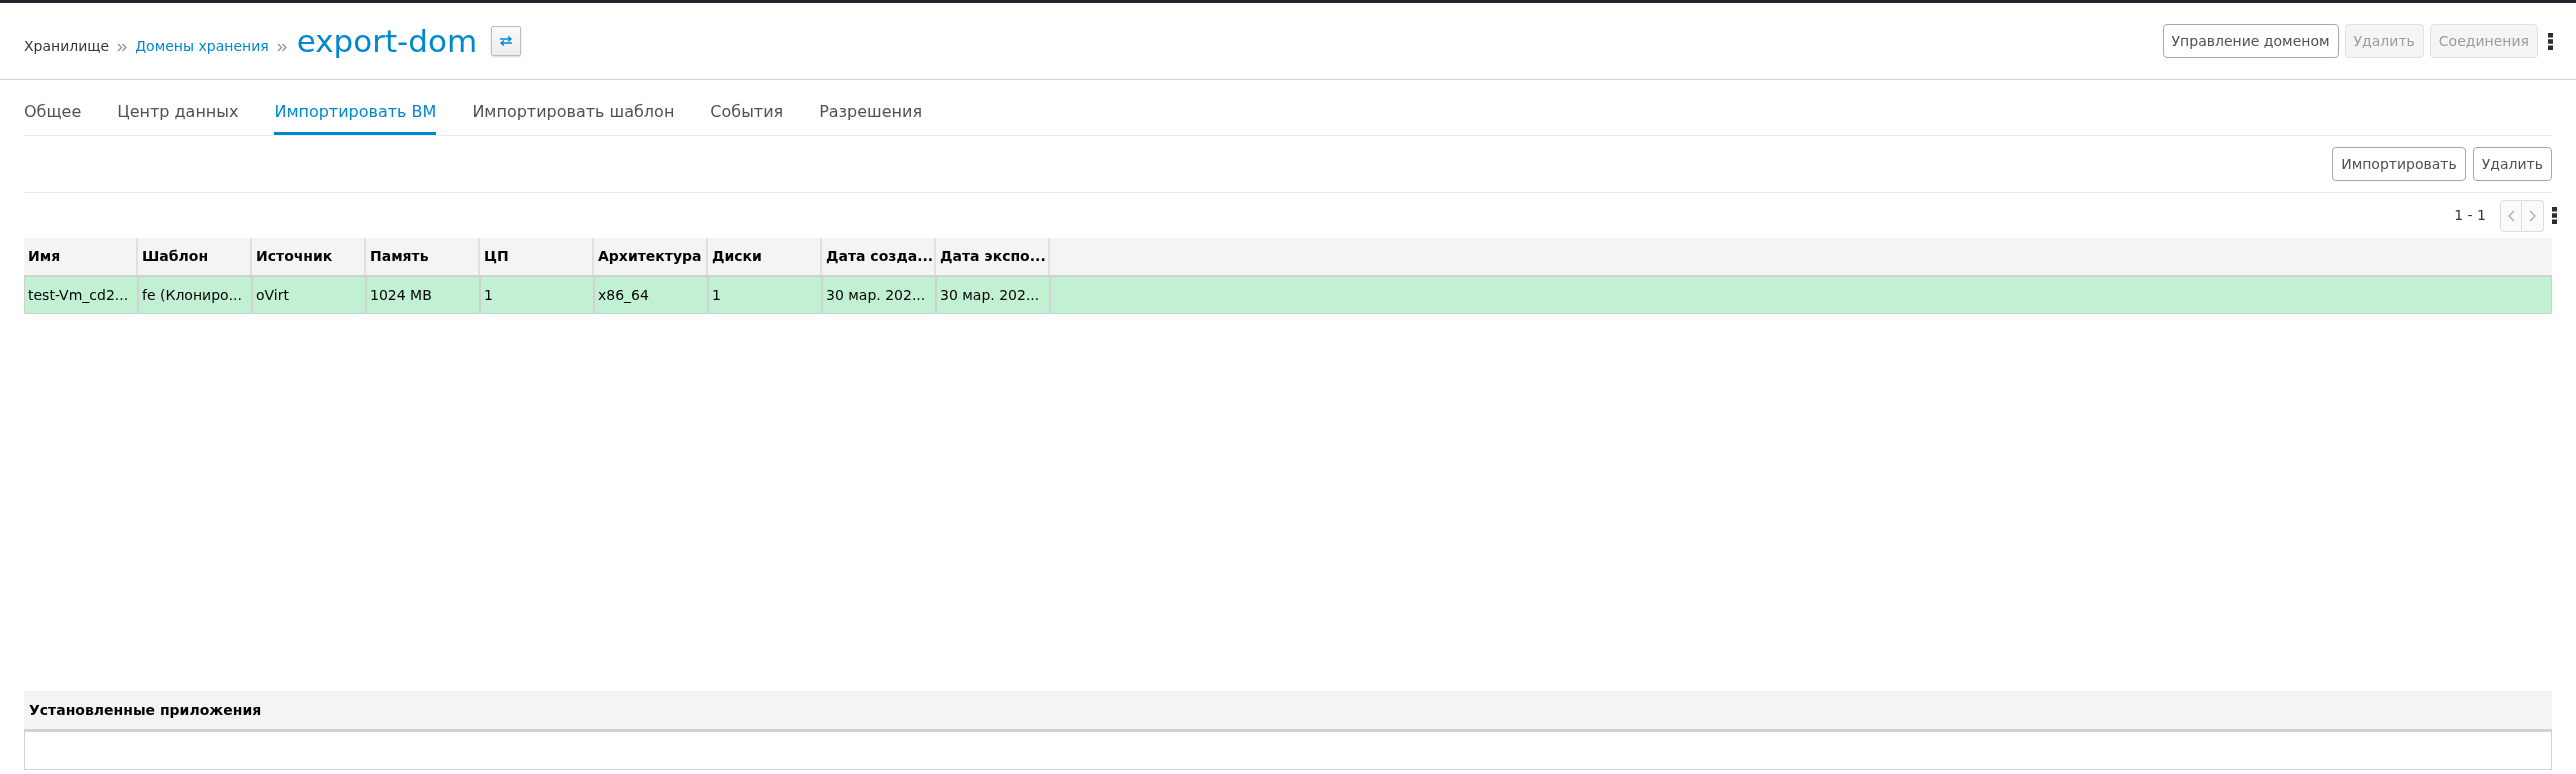  I want to click on column-header: Источник, so click(309, 256).